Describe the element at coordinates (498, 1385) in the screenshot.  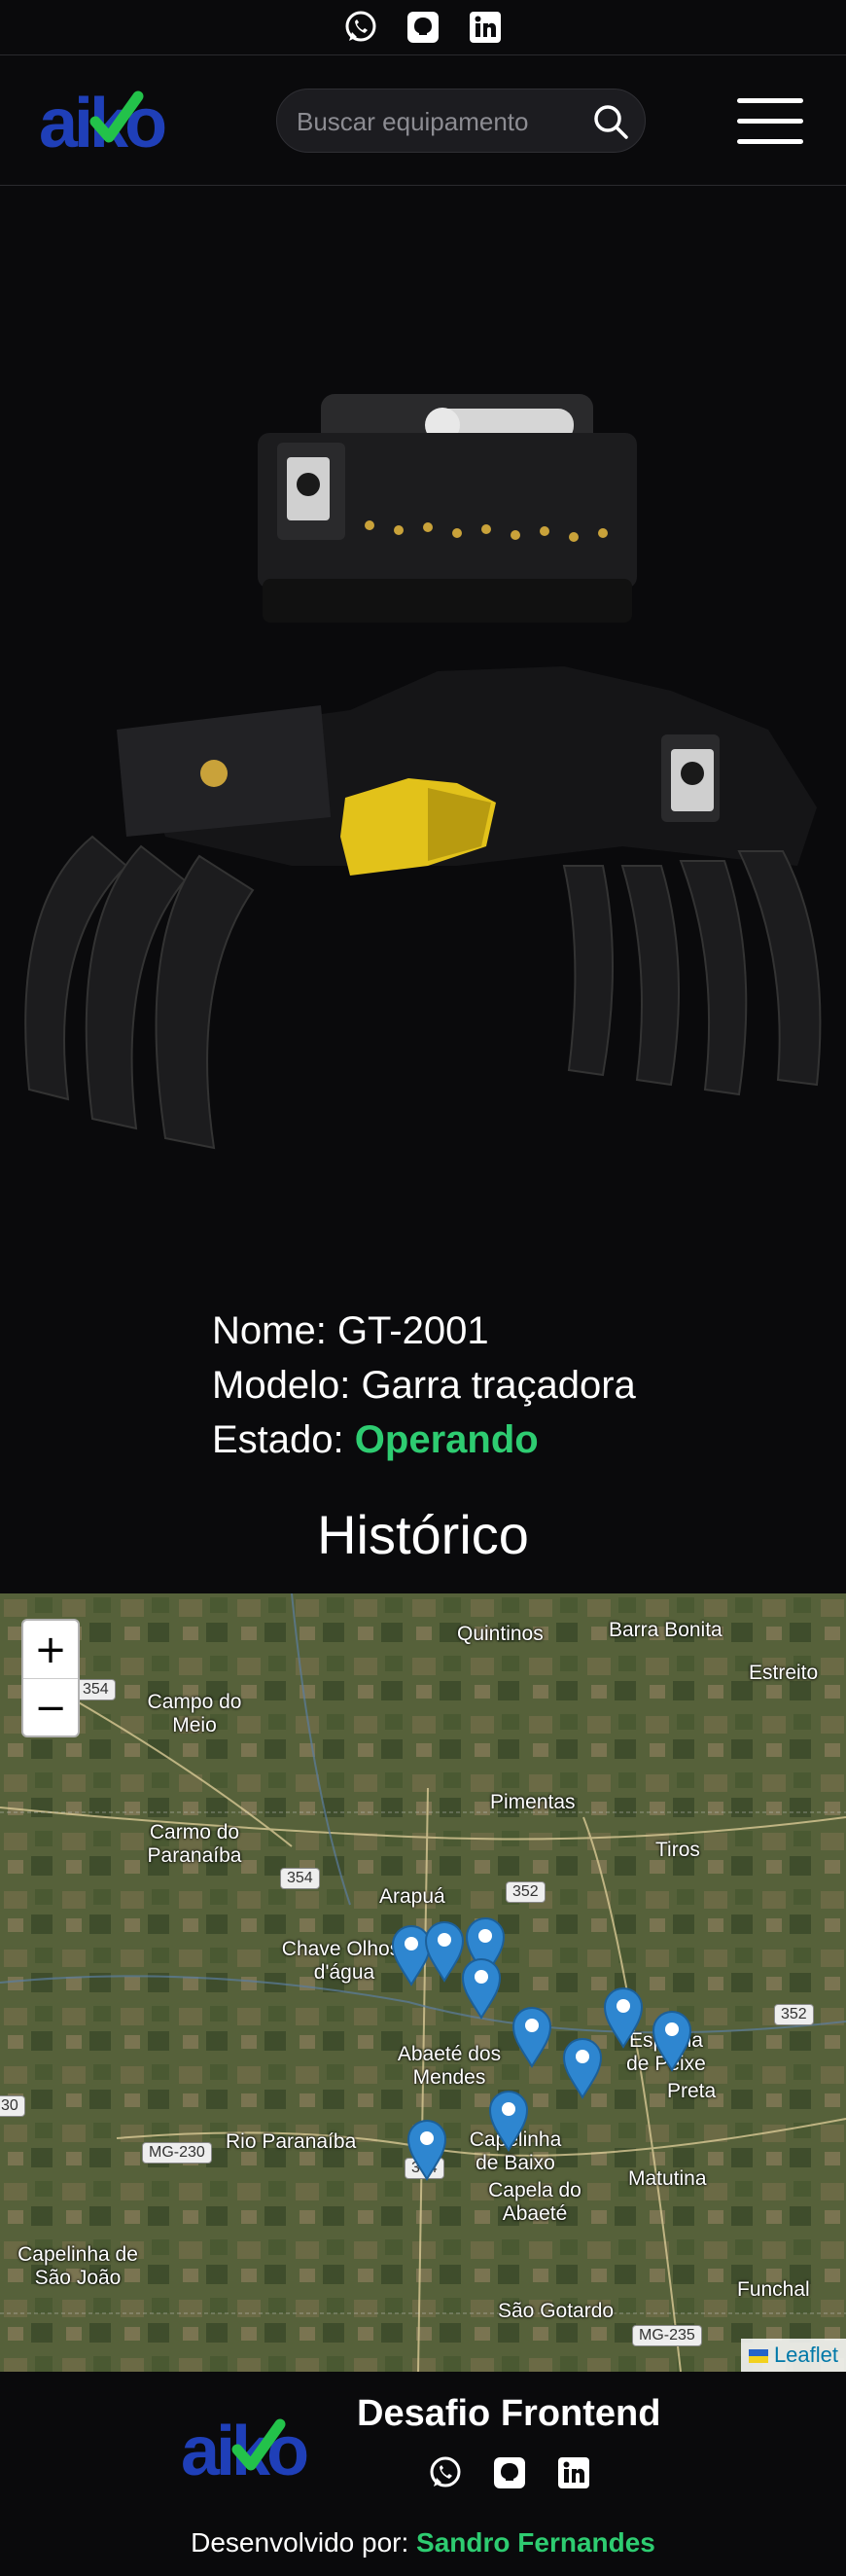
I see `equipment-model: Garra traçadora` at that location.